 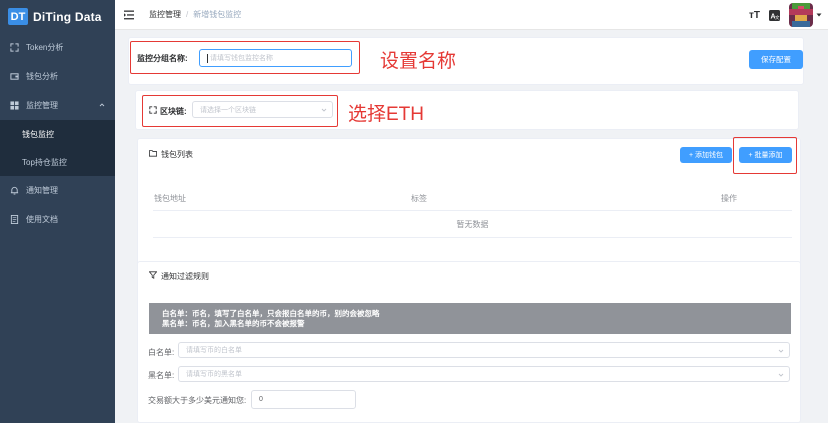 What do you see at coordinates (57, 134) in the screenshot?
I see `sidebar-subitem-wallet-monitor: 钱包监控` at bounding box center [57, 134].